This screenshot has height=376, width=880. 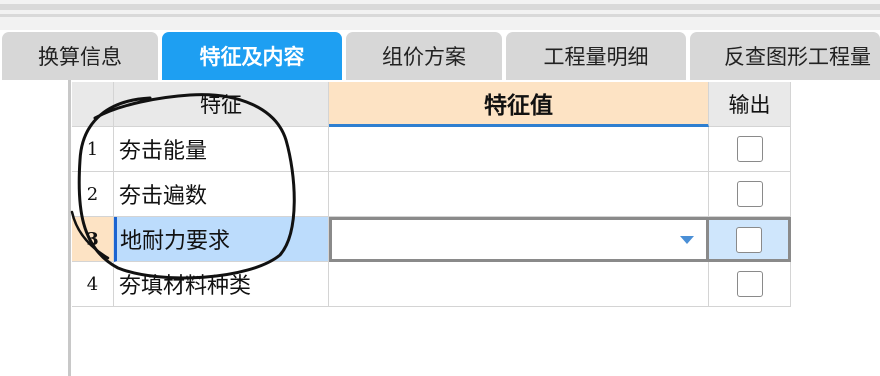 I want to click on top-toolbar-strip, so click(x=440, y=15).